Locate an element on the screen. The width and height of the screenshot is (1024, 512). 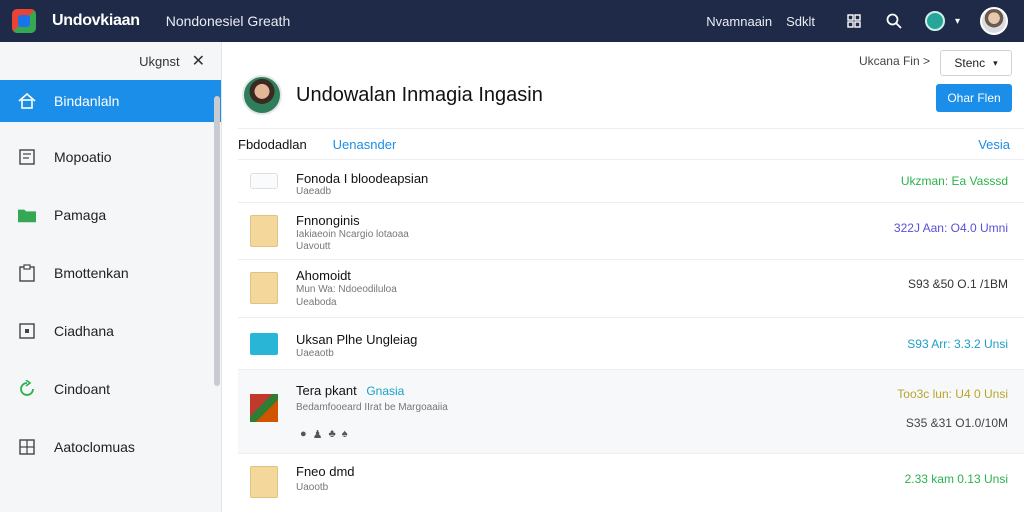
item-subtitle: Uaeaotb is located at coordinates (315, 353).